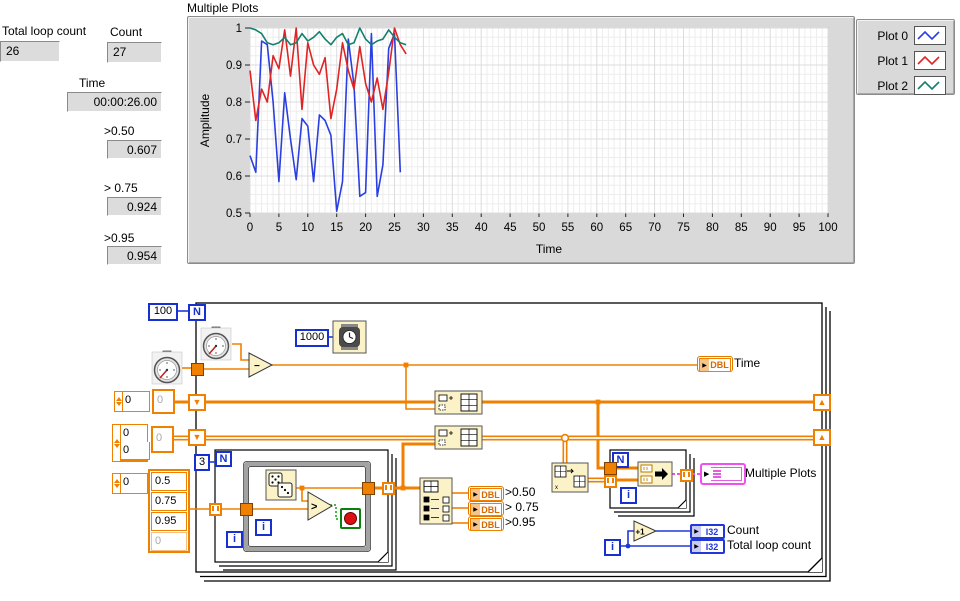 This screenshot has width=960, height=601. Describe the element at coordinates (368, 488) in the screenshot. I see `tunnel-random-out` at that location.